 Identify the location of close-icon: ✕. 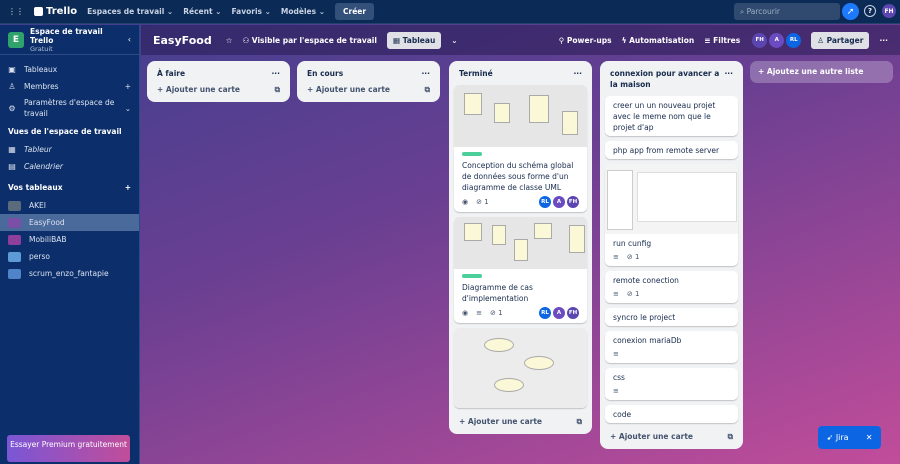
(869, 437).